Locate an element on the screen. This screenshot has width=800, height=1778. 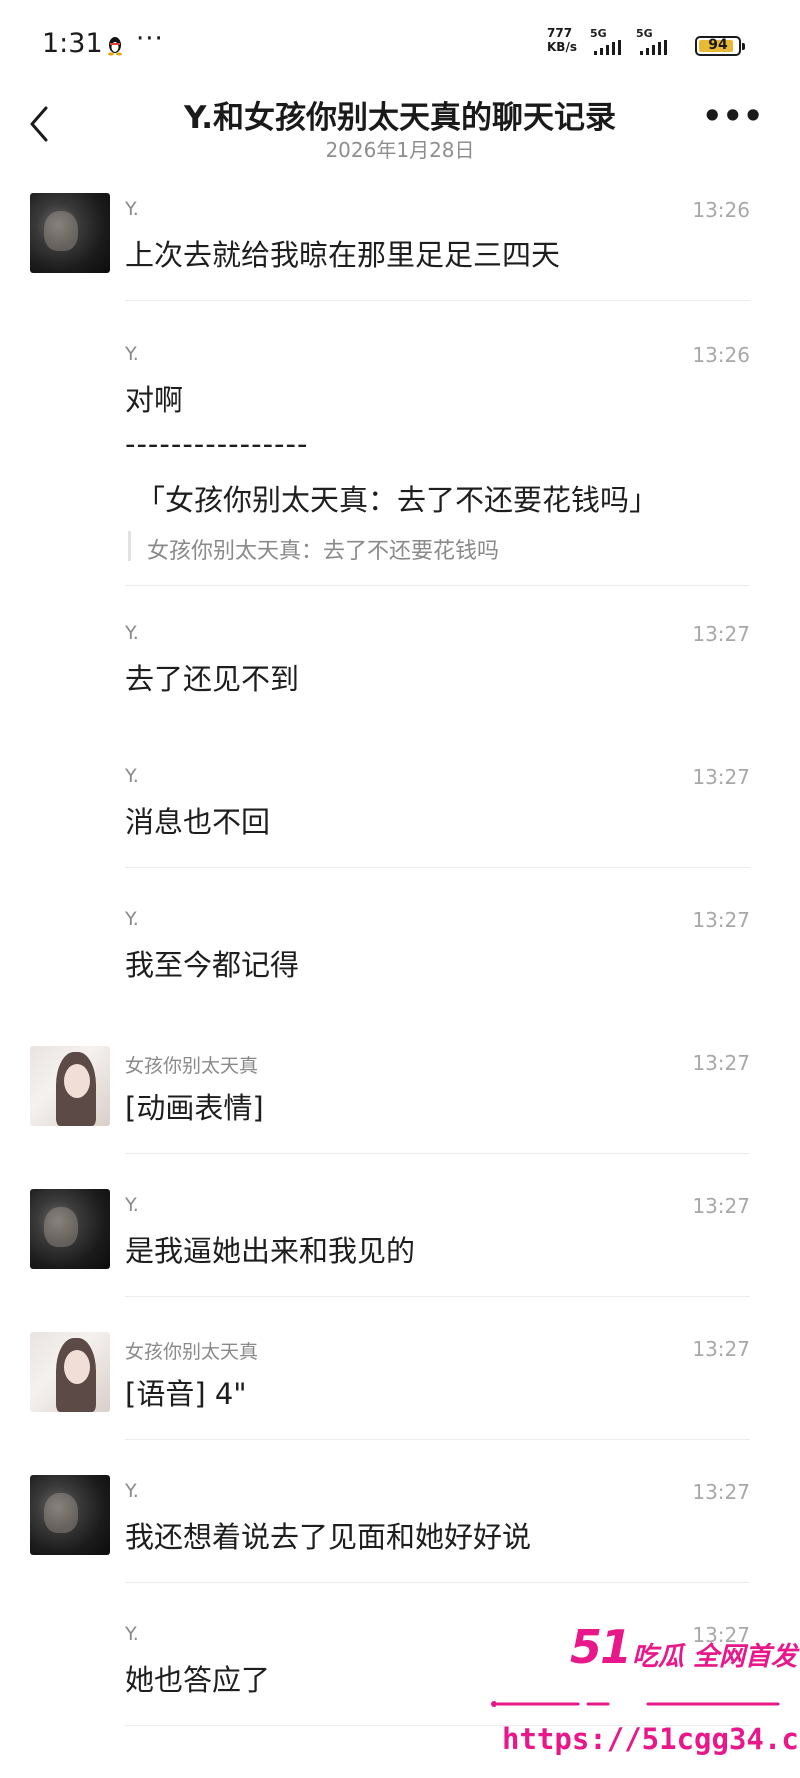
watermark-tagline: 吃瓜 全网首发 is located at coordinates (715, 1657).